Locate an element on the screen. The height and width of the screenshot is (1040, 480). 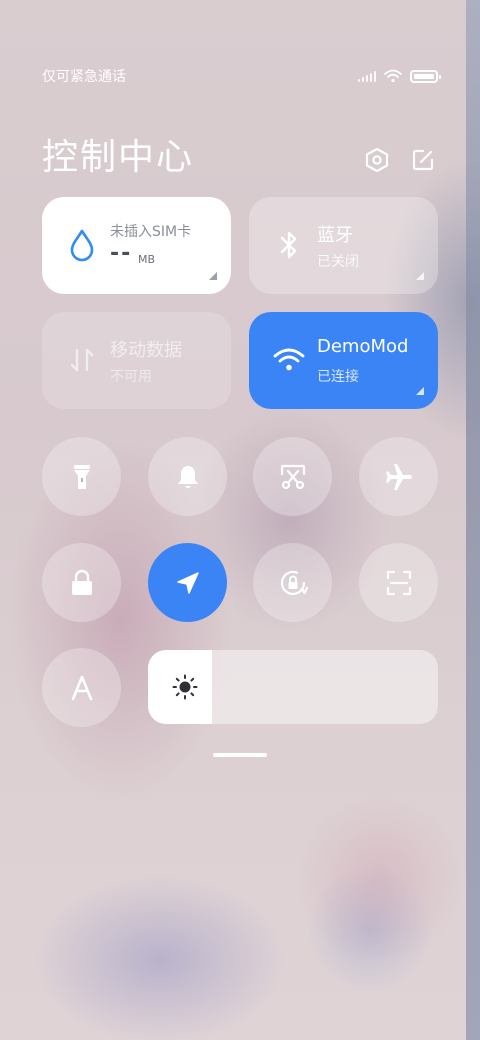
flashlight-icon is located at coordinates (81, 476).